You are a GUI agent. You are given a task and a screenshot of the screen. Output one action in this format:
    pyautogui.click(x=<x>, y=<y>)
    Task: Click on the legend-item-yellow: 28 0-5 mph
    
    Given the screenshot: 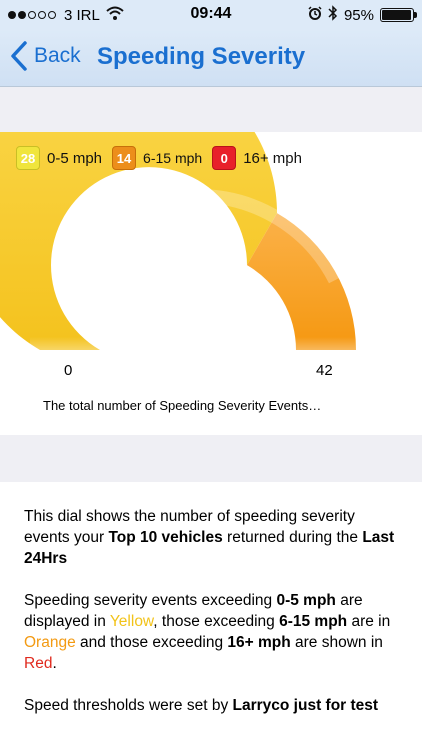 What is the action you would take?
    pyautogui.click(x=59, y=158)
    